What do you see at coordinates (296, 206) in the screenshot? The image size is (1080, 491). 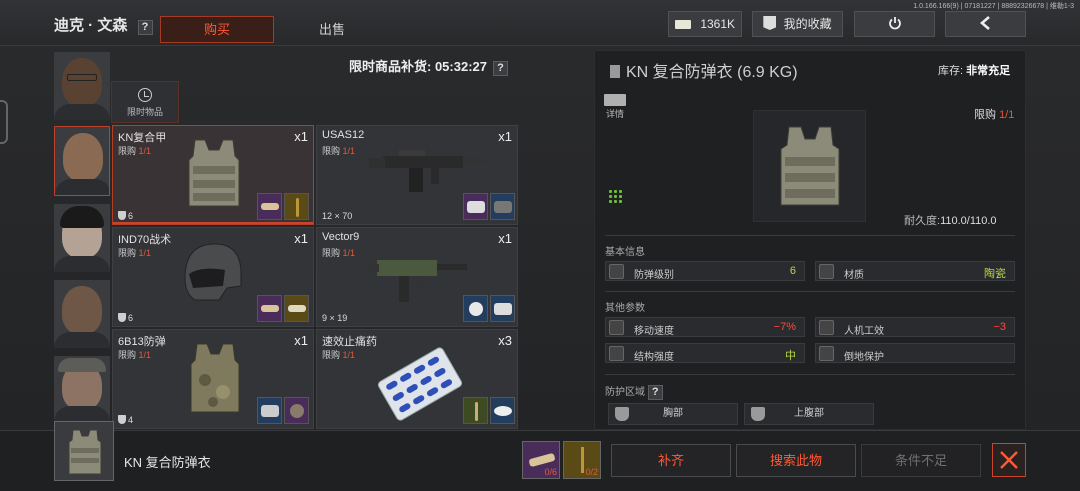 I see `material-wire` at bounding box center [296, 206].